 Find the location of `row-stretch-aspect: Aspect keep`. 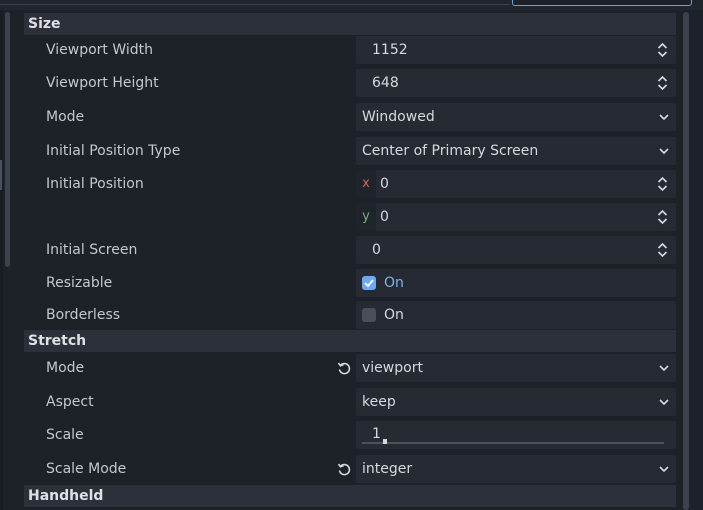

row-stretch-aspect: Aspect keep is located at coordinates (350, 402).